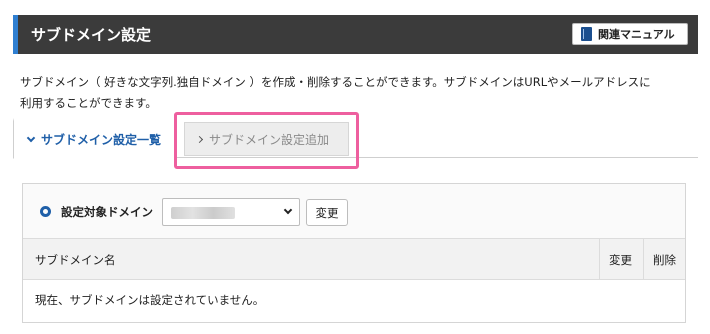 This screenshot has width=710, height=334. Describe the element at coordinates (636, 34) in the screenshot. I see `related-manual-label: 関連マニュアル` at that location.